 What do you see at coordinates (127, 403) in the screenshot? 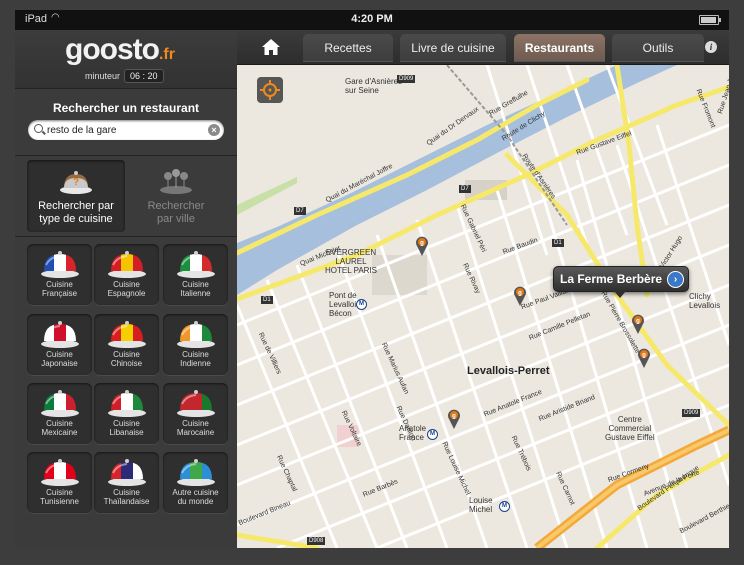
I see `lebanon-flag-cloche-icon` at bounding box center [127, 403].